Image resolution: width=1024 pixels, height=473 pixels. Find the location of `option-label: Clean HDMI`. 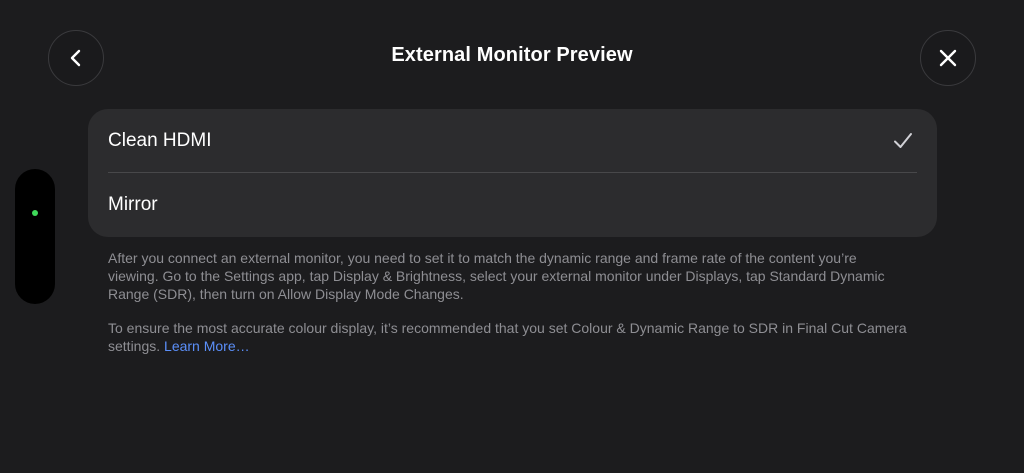

option-label: Clean HDMI is located at coordinates (160, 140).